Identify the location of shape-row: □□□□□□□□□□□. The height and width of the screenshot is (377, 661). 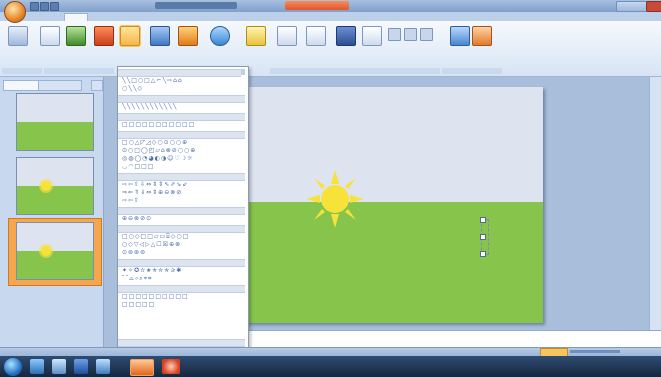
(182, 124).